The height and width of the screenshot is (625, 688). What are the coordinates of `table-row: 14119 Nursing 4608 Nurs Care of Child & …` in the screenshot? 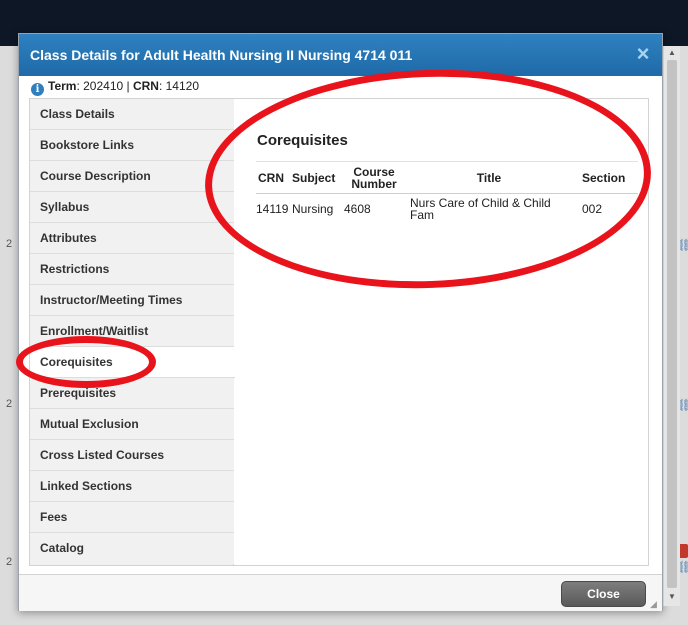 It's located at (447, 209).